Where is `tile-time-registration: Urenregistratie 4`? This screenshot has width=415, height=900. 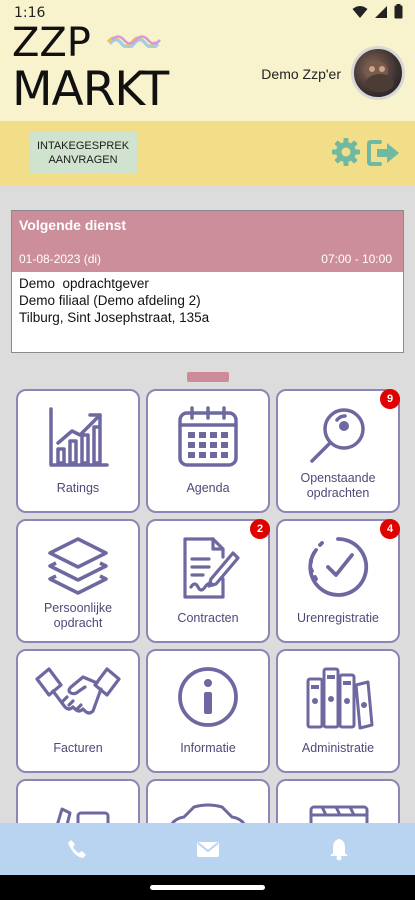
tile-time-registration: Urenregistratie 4 is located at coordinates (338, 581).